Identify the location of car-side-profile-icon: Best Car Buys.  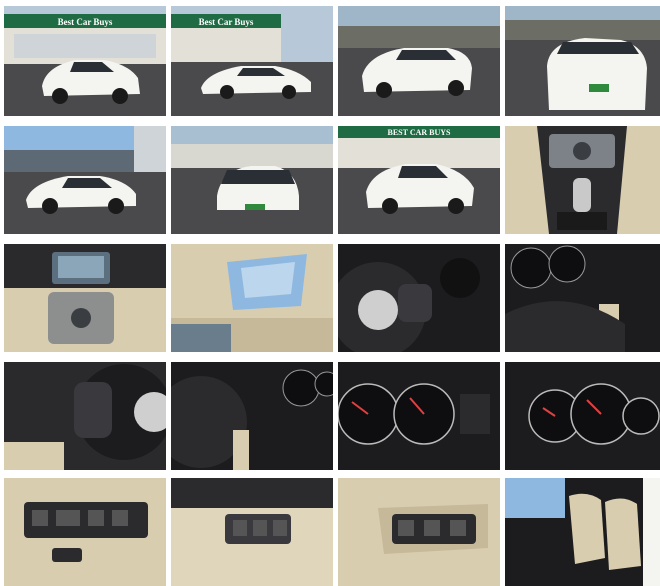
(252, 61).